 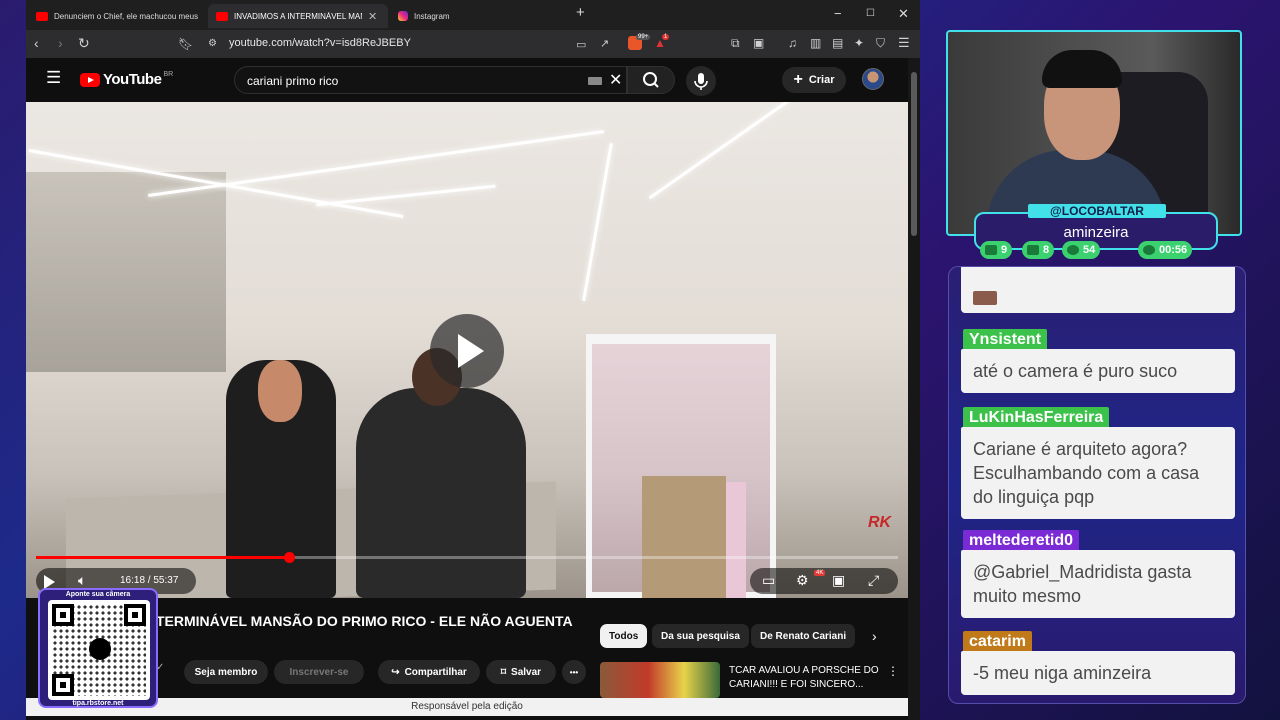 What do you see at coordinates (758, 43) in the screenshot?
I see `screenshot-icon: ▣` at bounding box center [758, 43].